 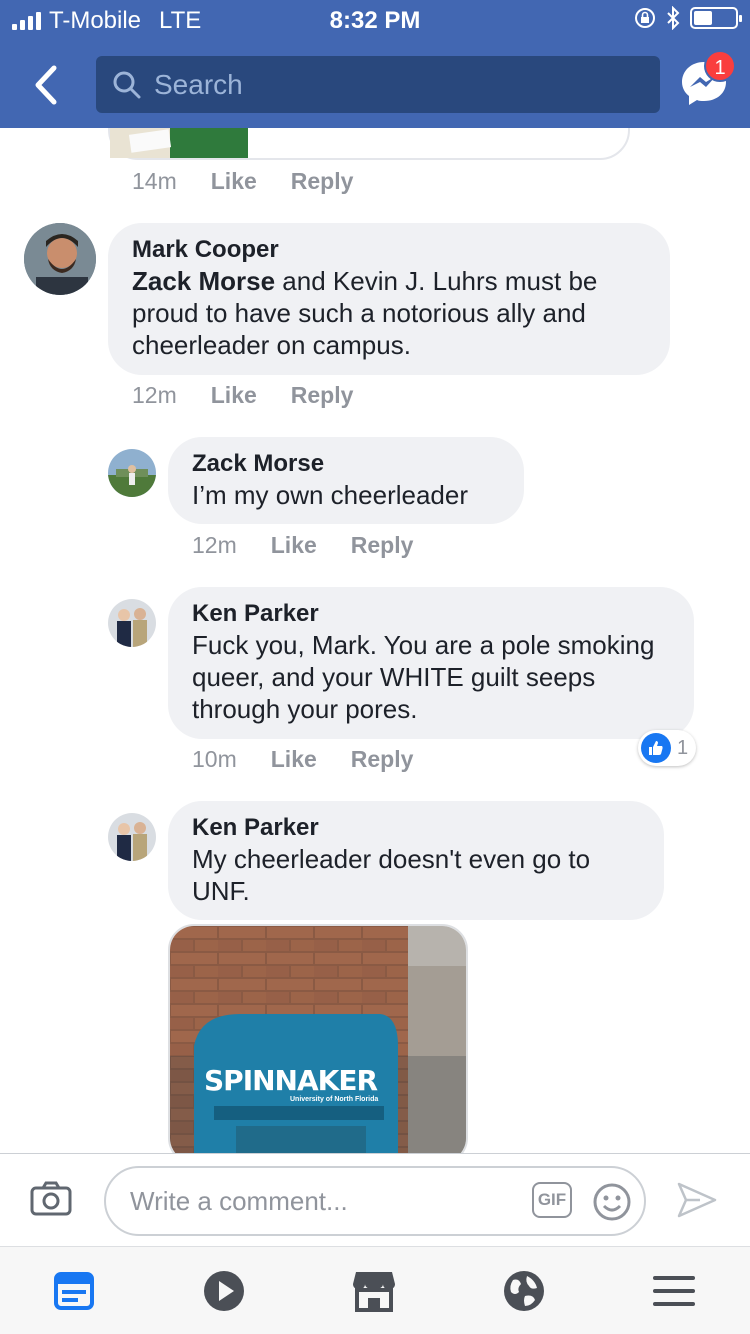 I want to click on previous-comment-photo, so click(x=179, y=143).